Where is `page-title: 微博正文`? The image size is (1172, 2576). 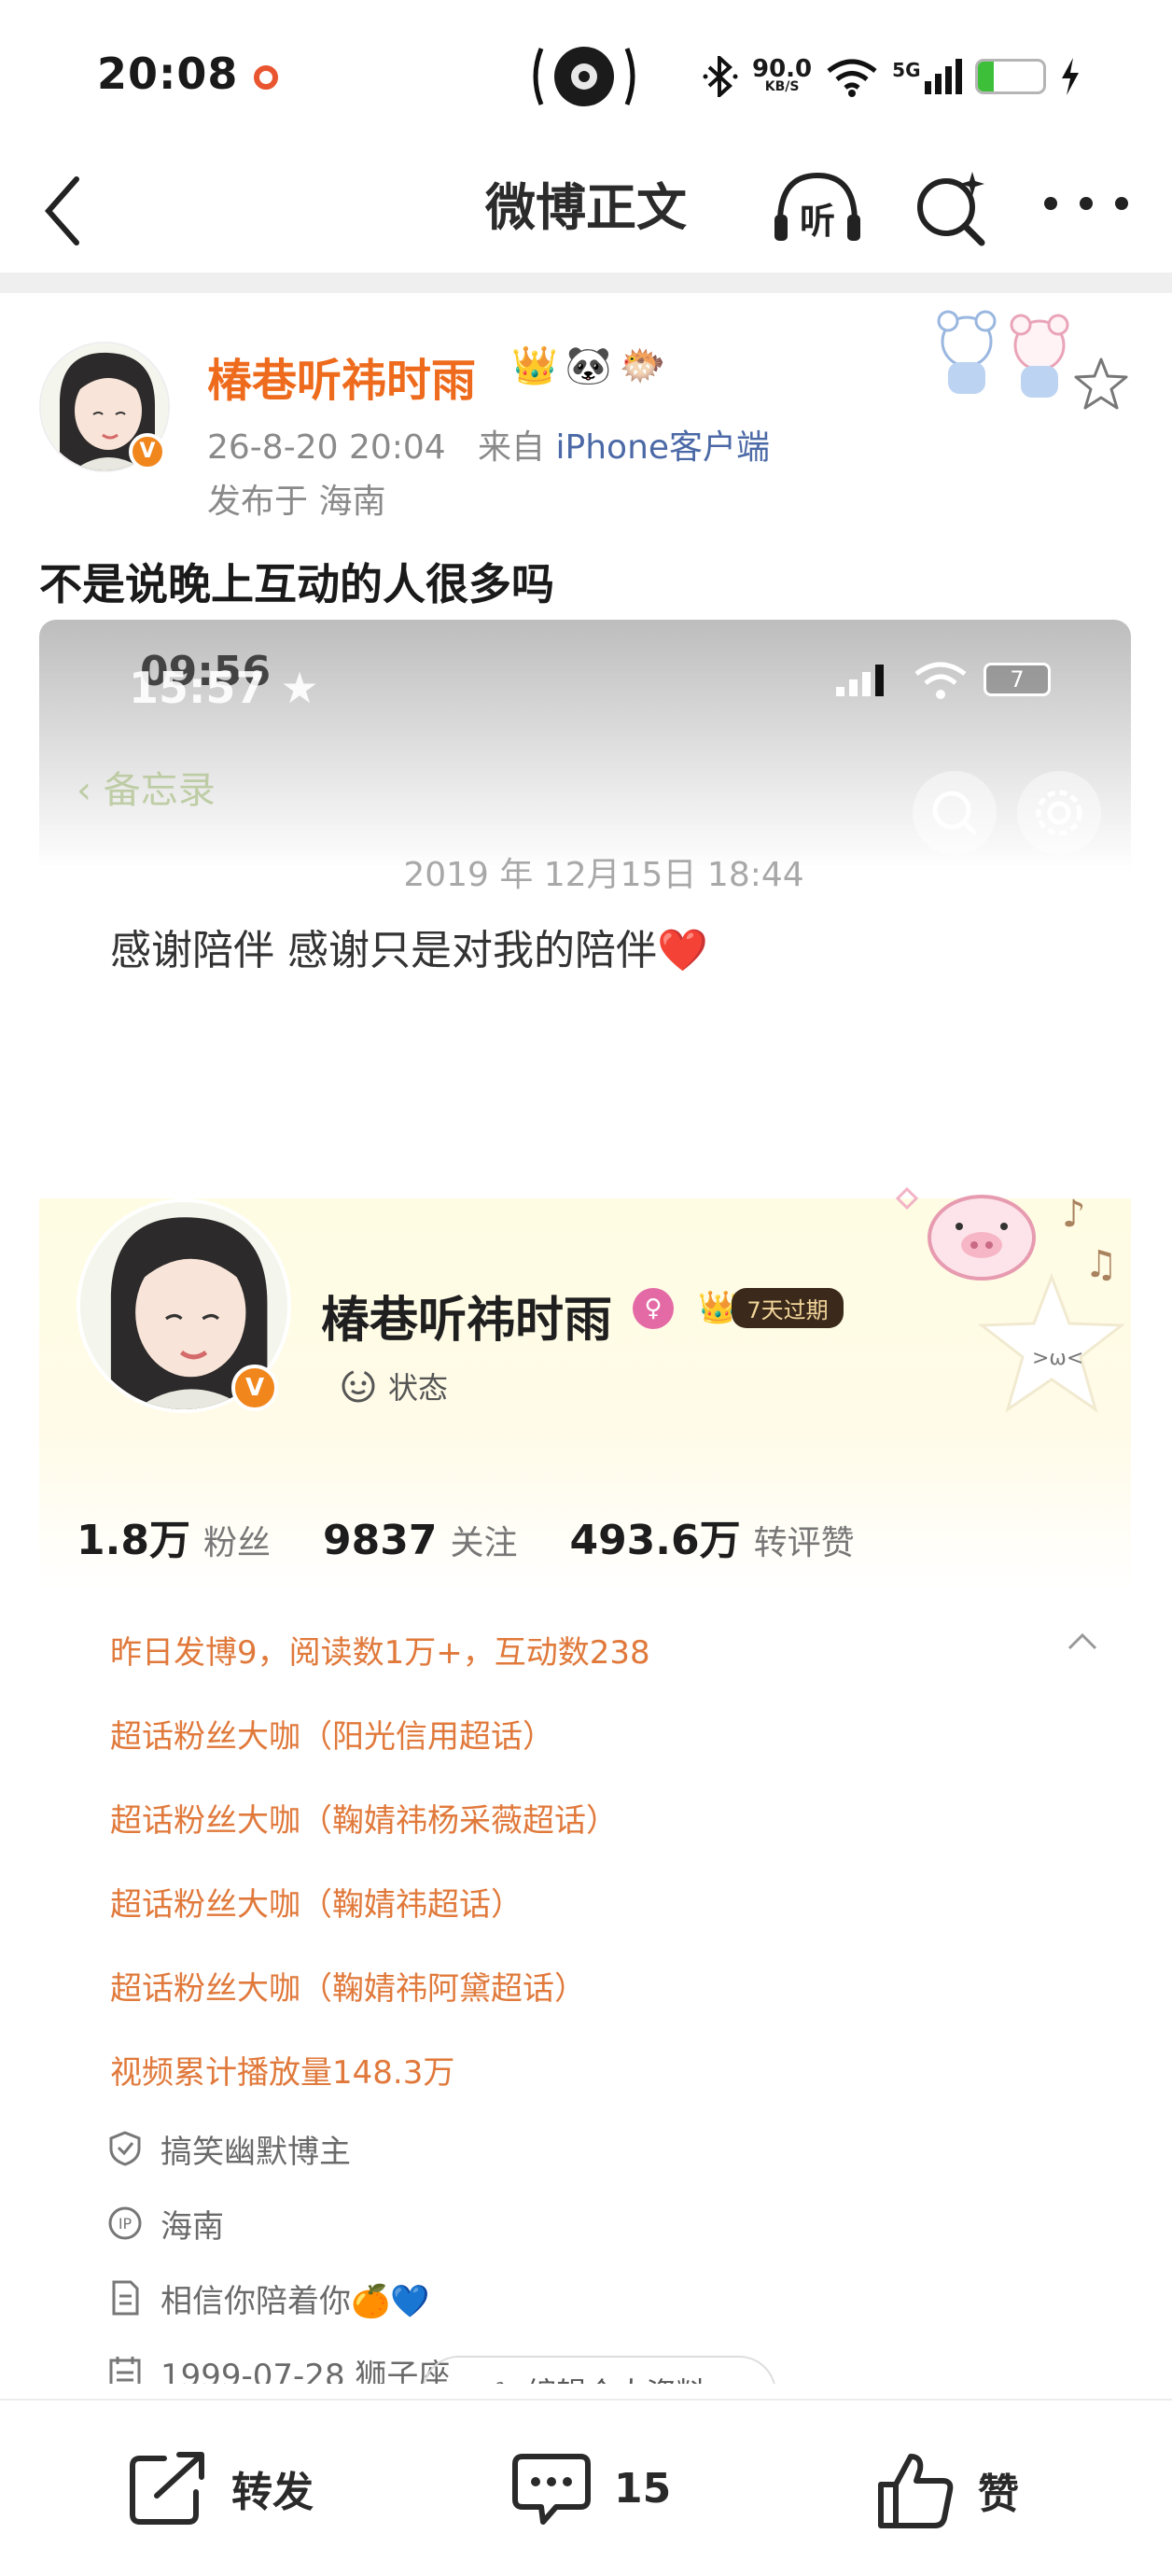
page-title: 微博正文 is located at coordinates (586, 207).